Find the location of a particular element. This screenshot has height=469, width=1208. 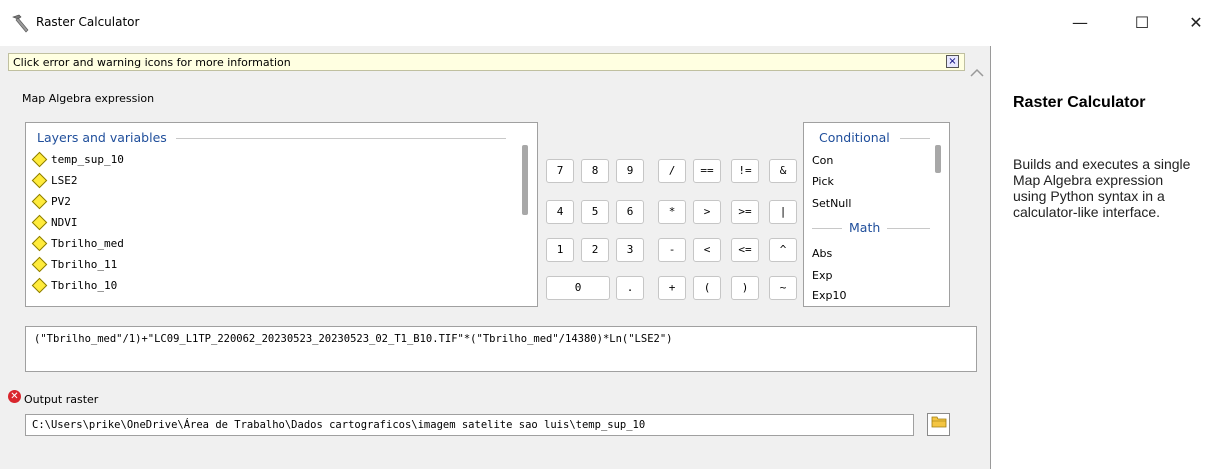

calc-button-5: 5 is located at coordinates (595, 212).